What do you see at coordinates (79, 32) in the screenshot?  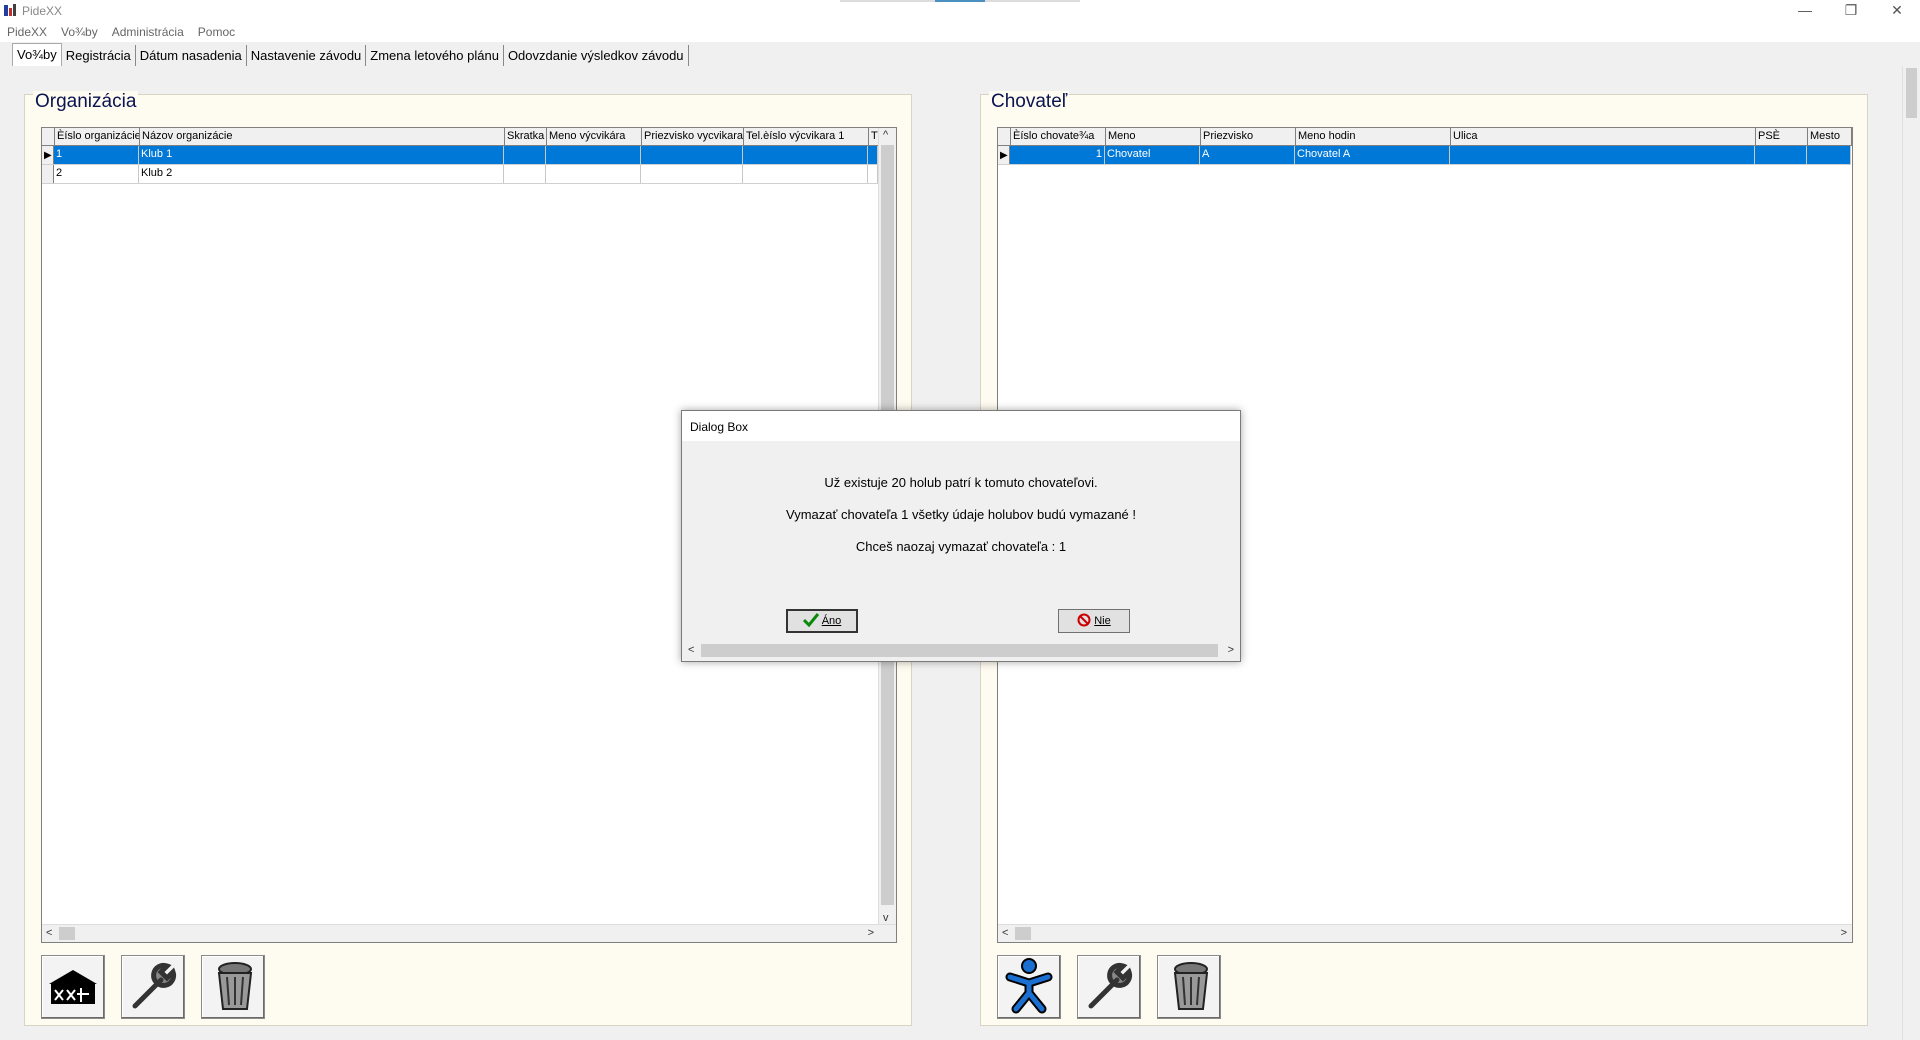 I see `menu-volby: Vo¾by` at bounding box center [79, 32].